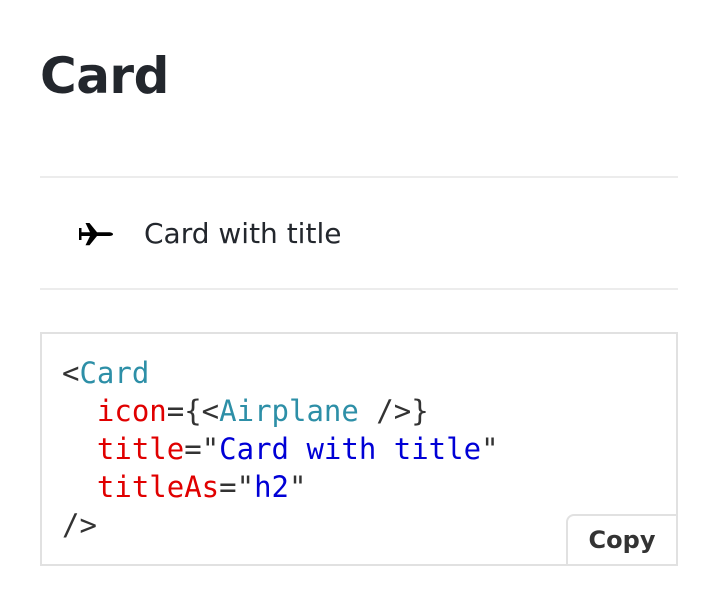 This screenshot has width=718, height=606. Describe the element at coordinates (96, 234) in the screenshot. I see `airplane-icon` at that location.